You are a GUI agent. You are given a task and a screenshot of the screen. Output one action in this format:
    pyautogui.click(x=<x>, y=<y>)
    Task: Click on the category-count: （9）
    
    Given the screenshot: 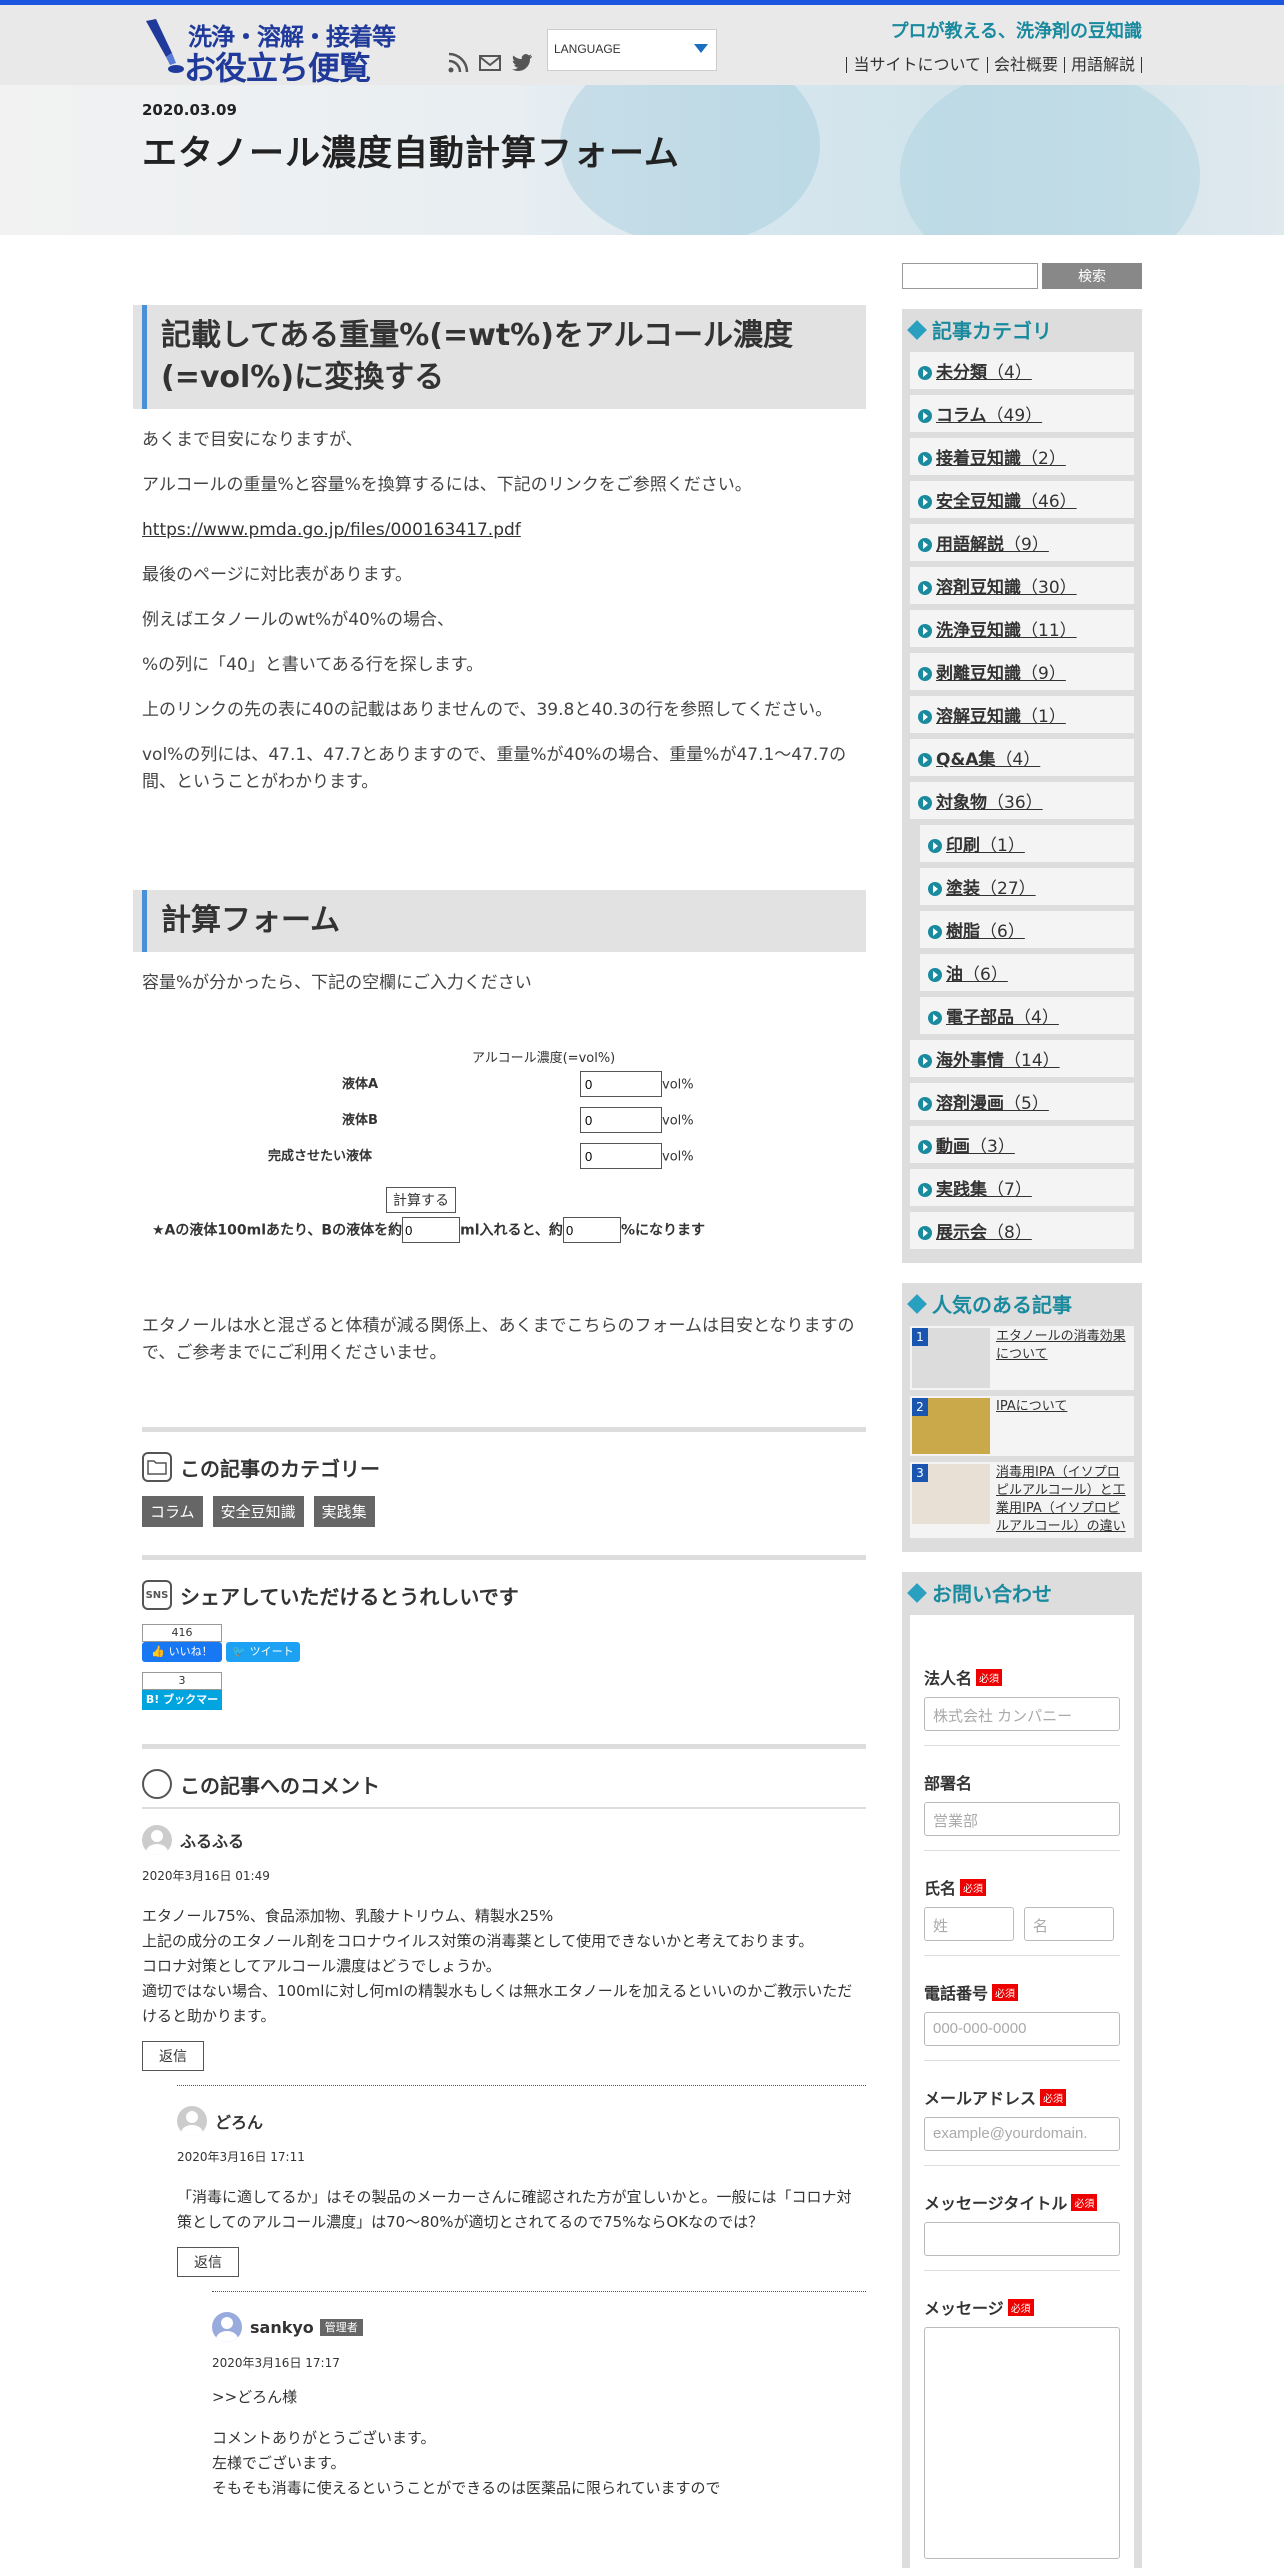 What is the action you would take?
    pyautogui.click(x=1026, y=545)
    